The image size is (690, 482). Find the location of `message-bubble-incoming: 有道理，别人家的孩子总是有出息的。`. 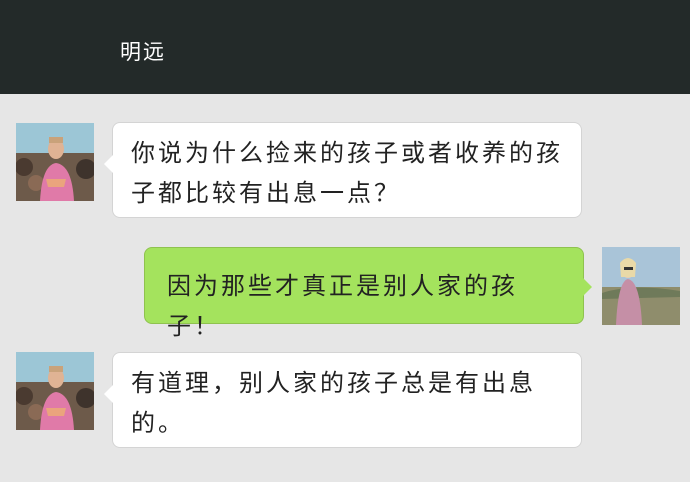

message-bubble-incoming: 有道理，别人家的孩子总是有出息的。 is located at coordinates (343, 400).